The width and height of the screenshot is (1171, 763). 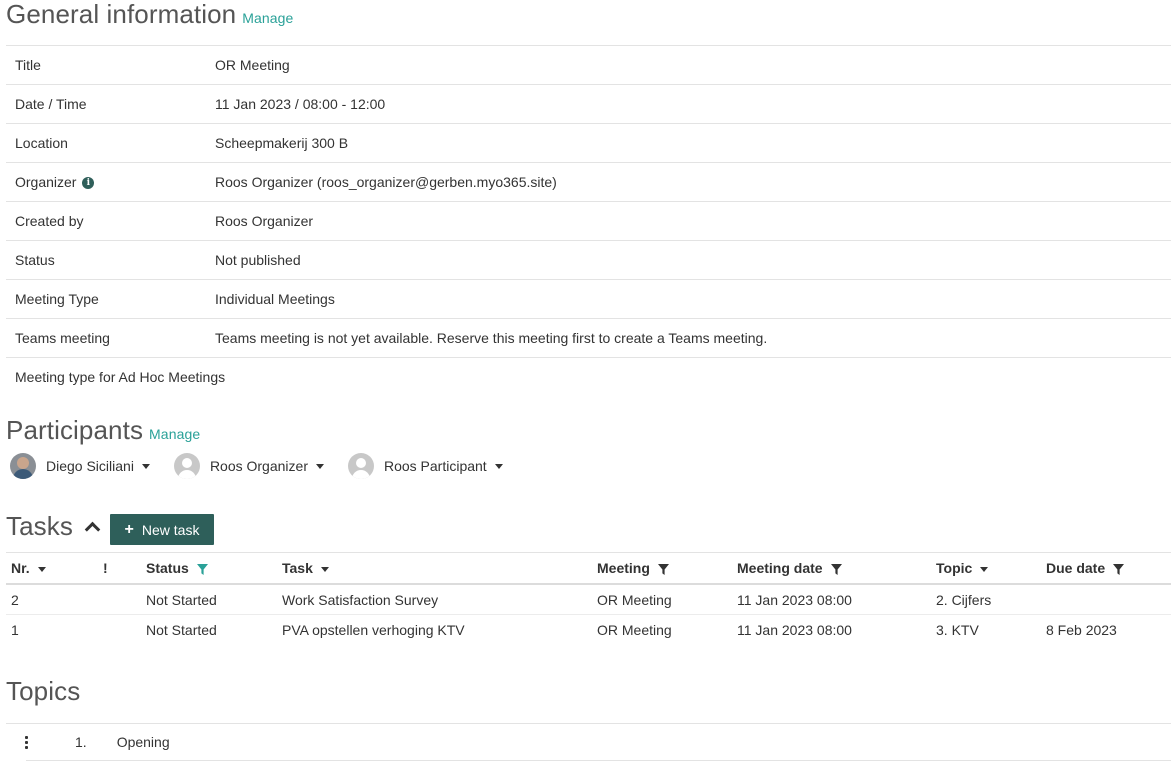 I want to click on column-label: Status, so click(x=167, y=568).